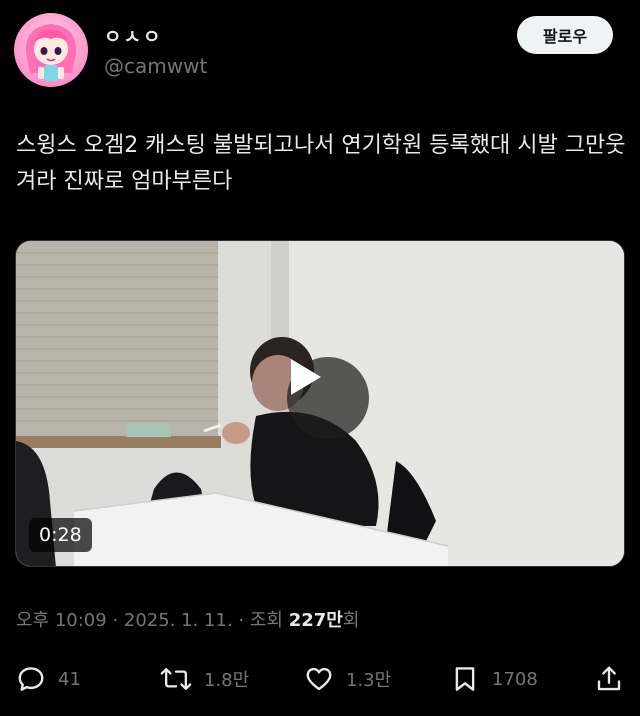 This screenshot has width=640, height=716. I want to click on tweet-date: 2025. 1. 11., so click(178, 620).